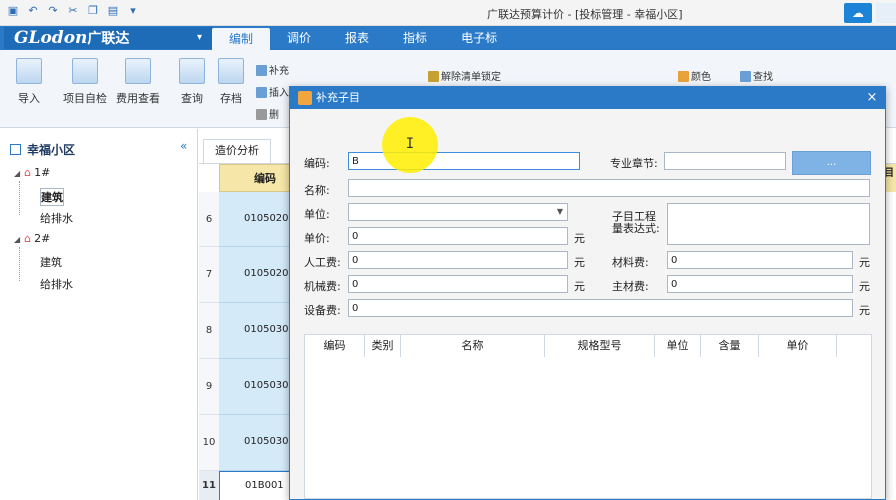 The width and height of the screenshot is (896, 500). Describe the element at coordinates (305, 98) in the screenshot. I see `dialog-app-icon` at that location.